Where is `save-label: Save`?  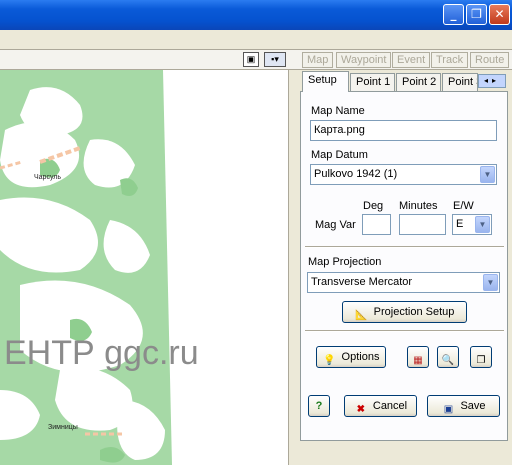
save-label: Save is located at coordinates (473, 406).